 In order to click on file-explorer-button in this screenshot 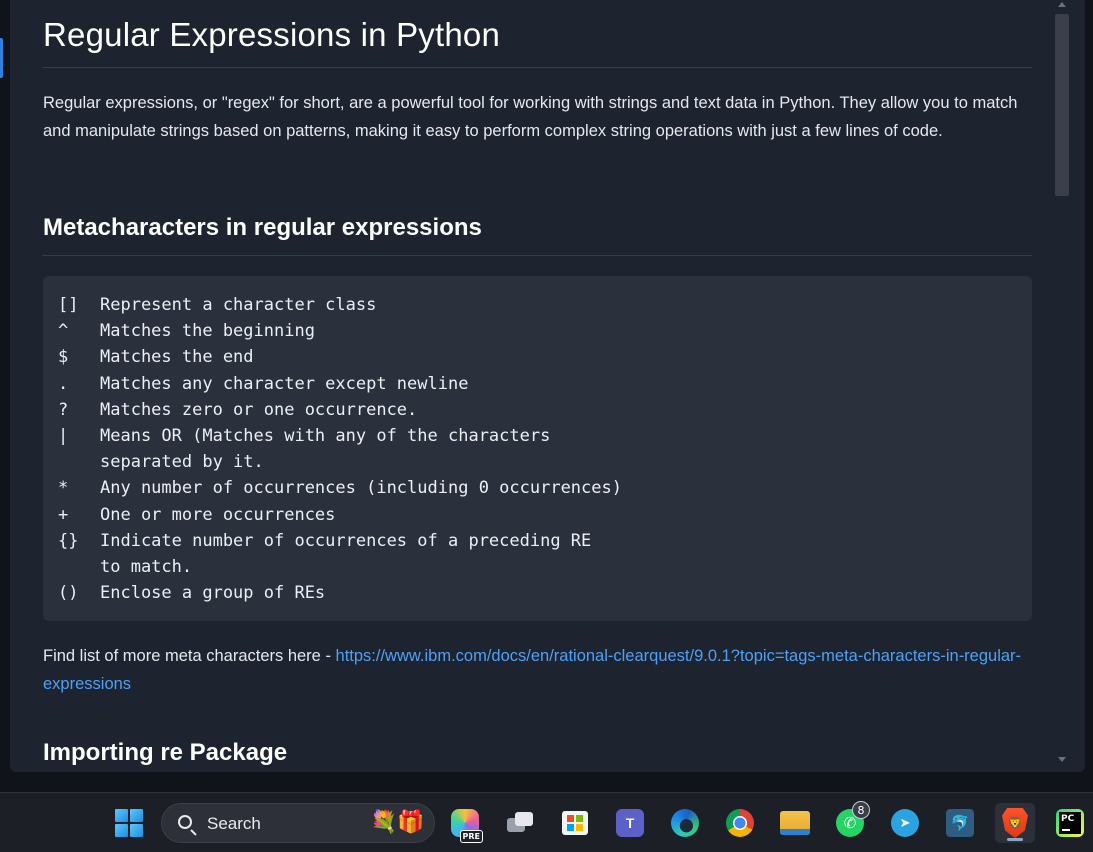, I will do `click(795, 823)`.